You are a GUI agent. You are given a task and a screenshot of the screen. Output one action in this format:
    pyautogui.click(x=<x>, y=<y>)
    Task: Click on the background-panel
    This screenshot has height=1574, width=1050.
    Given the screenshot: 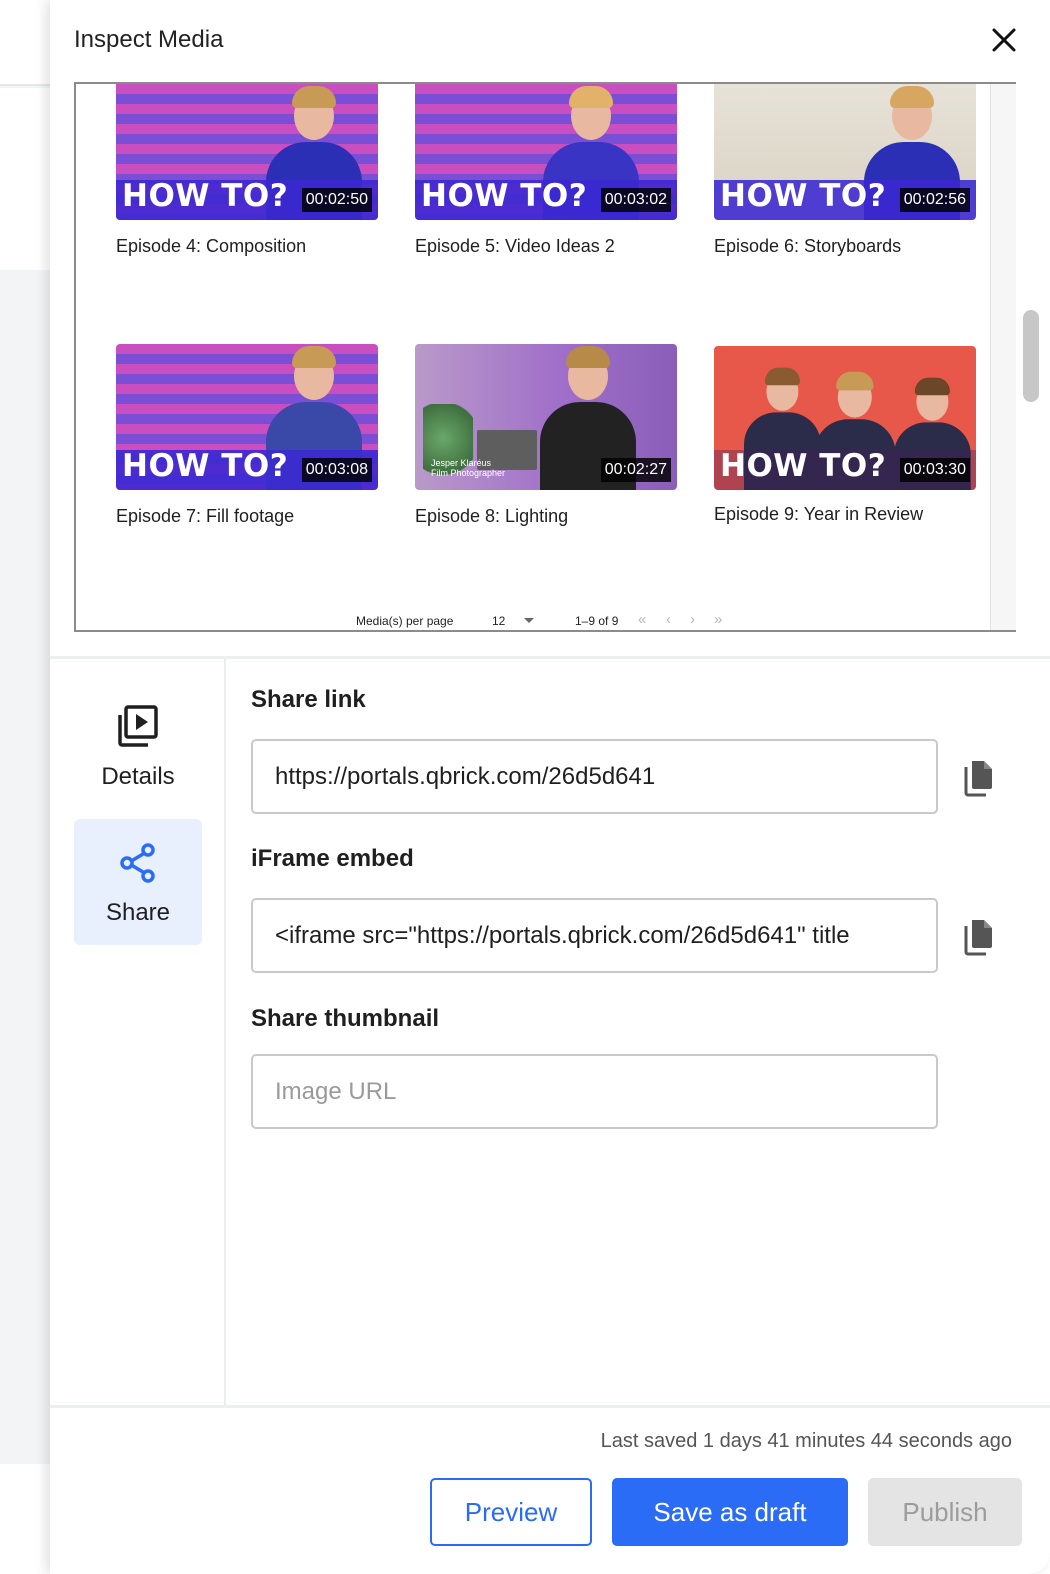 What is the action you would take?
    pyautogui.click(x=25, y=179)
    